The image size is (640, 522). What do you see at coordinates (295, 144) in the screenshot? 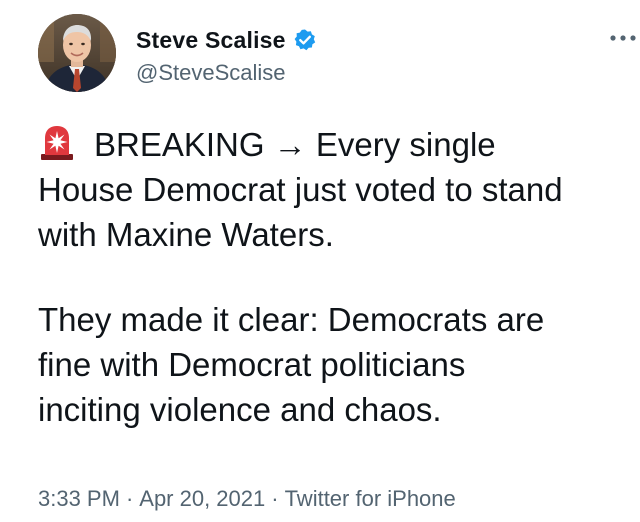
I see `tweet-line-text: BREAKING → Every single` at bounding box center [295, 144].